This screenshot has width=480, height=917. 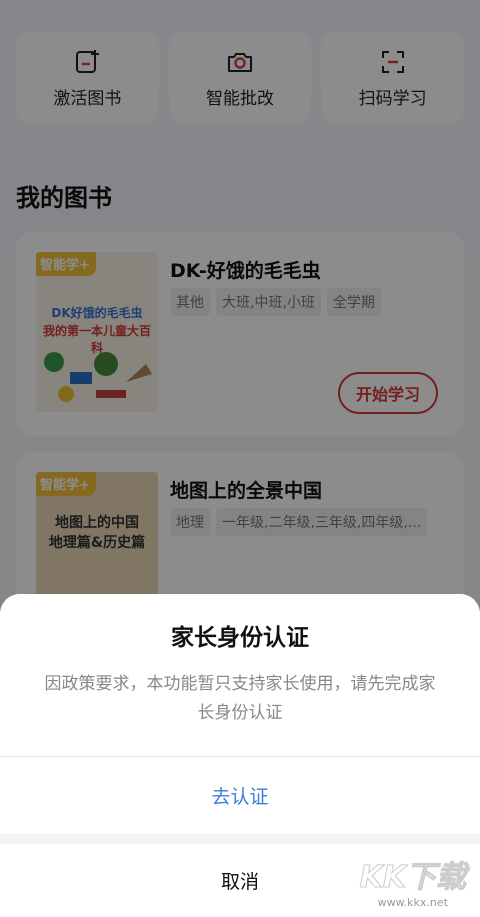 I want to click on watermark-logo: KK下载, so click(x=412, y=878).